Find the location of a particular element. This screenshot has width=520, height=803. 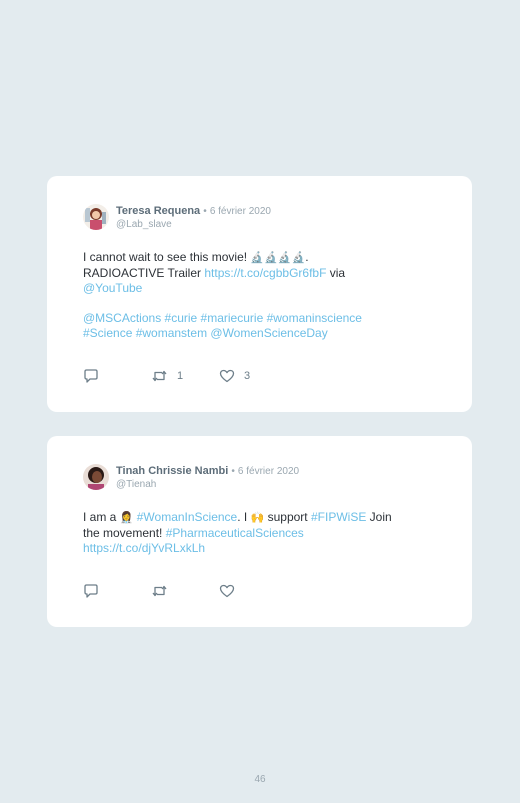

text-segment: I cannot wait to see this movie! is located at coordinates (167, 257).